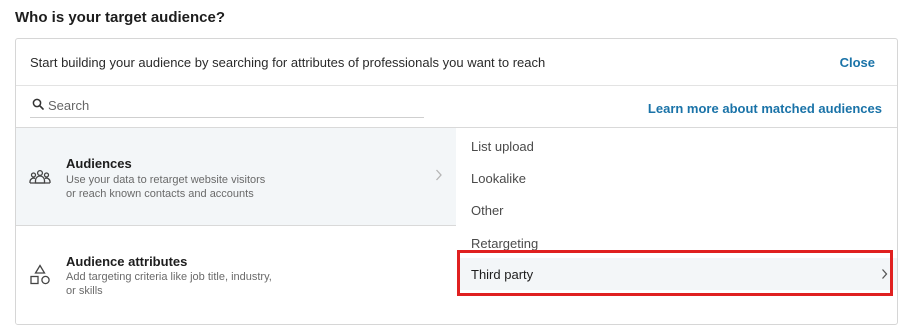 The width and height of the screenshot is (907, 336). Describe the element at coordinates (127, 261) in the screenshot. I see `category-title: Audience attributes` at that location.